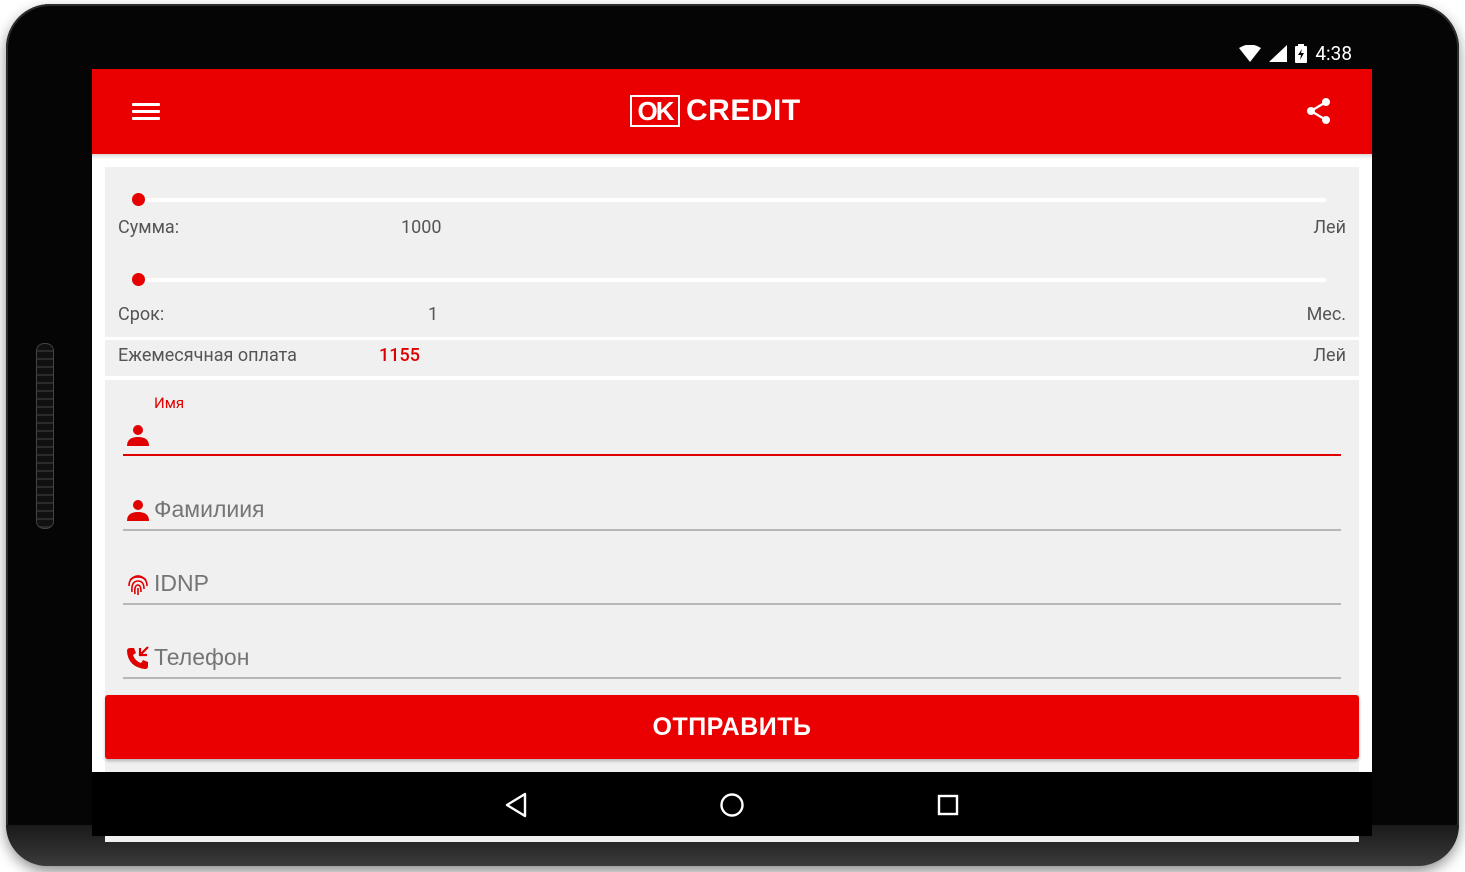  Describe the element at coordinates (747, 509) in the screenshot. I see `last-name-input` at that location.